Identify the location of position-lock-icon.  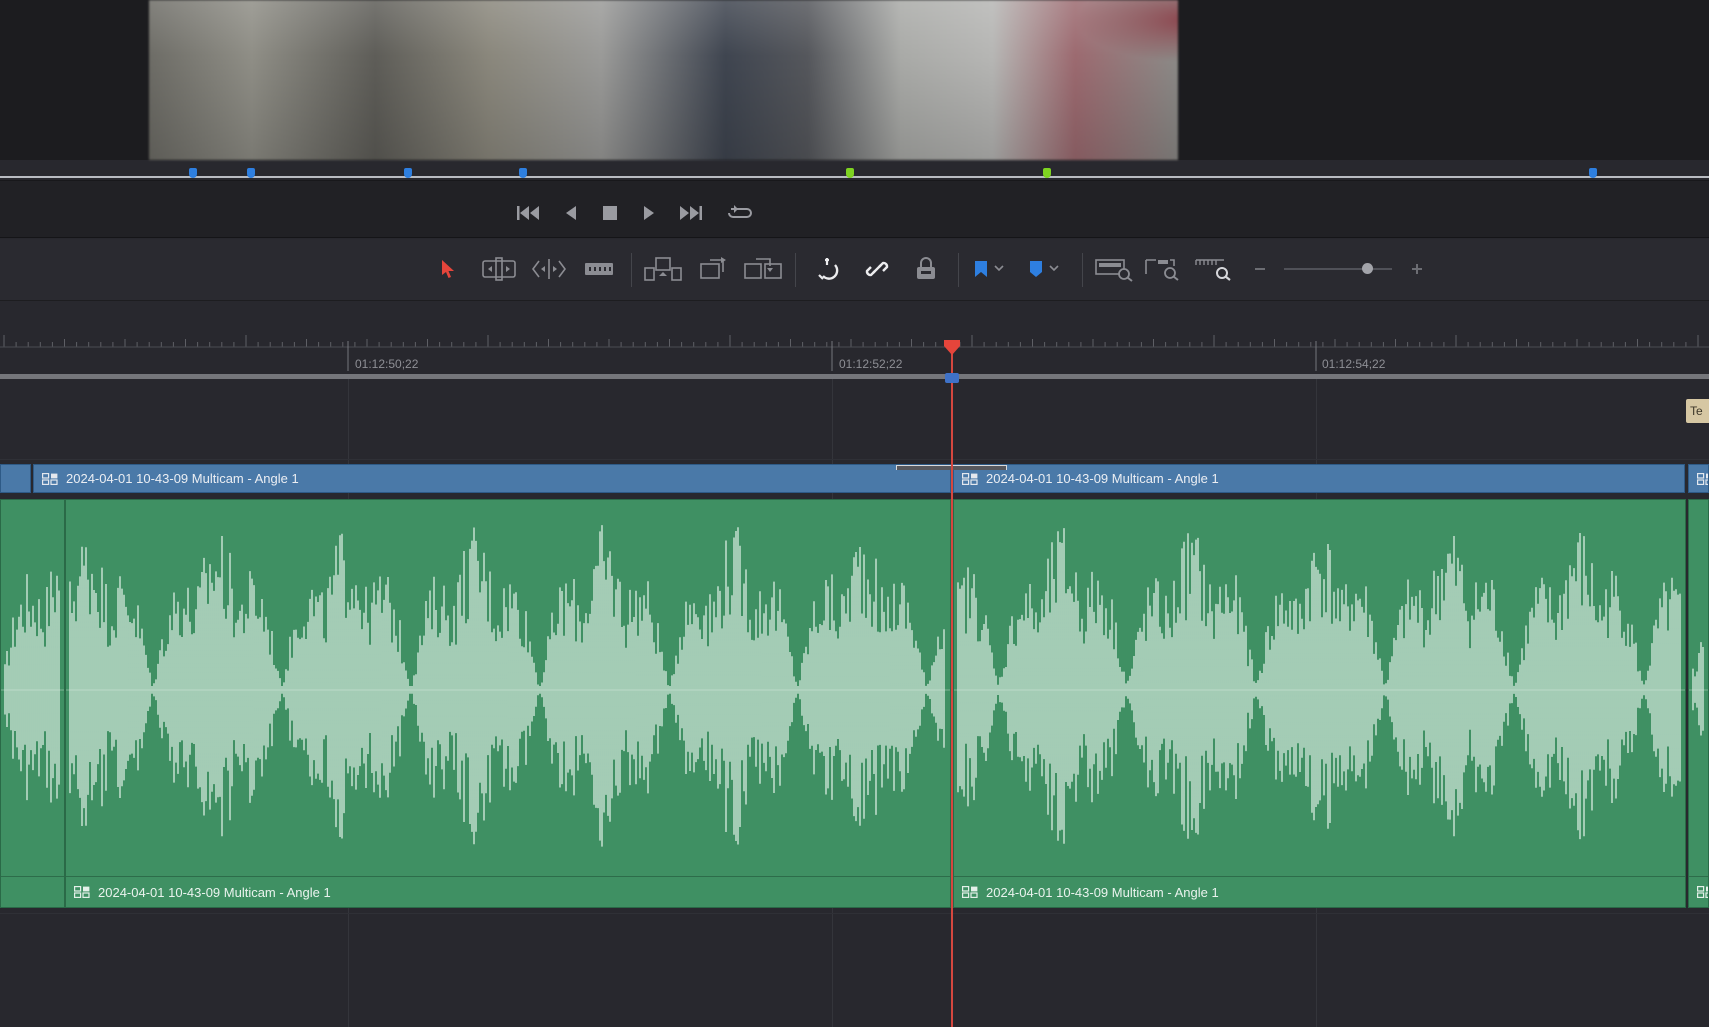
(926, 269).